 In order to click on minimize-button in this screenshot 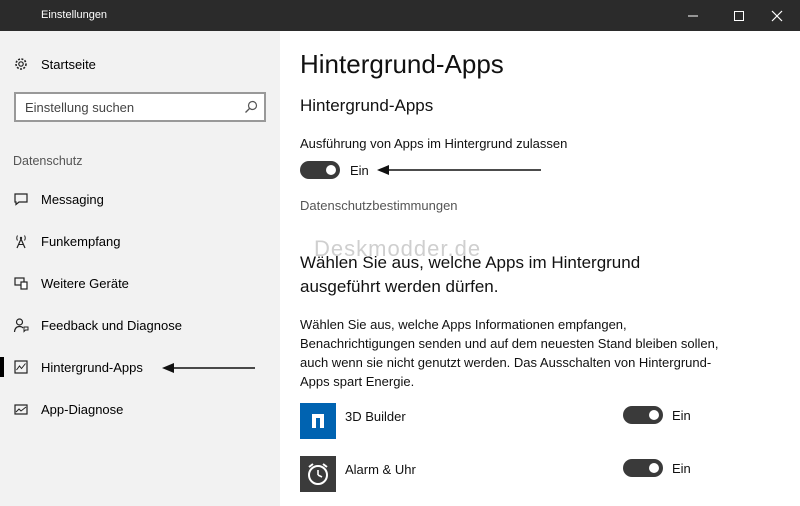, I will do `click(693, 15)`.